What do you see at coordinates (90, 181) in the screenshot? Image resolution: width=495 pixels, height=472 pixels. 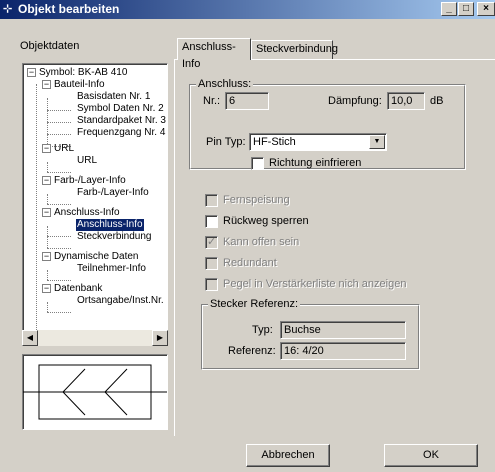 I see `tree-item-farb-layer-group: Farb-/Layer-Info` at bounding box center [90, 181].